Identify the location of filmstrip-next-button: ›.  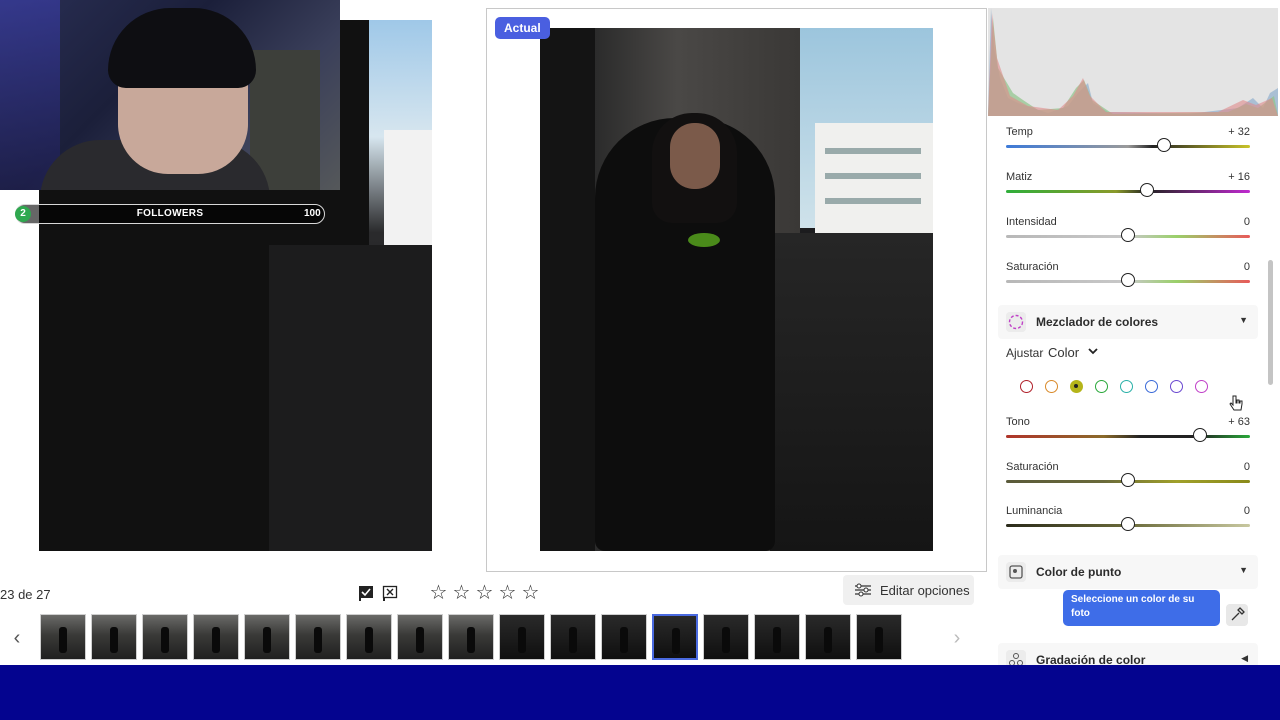
(957, 638).